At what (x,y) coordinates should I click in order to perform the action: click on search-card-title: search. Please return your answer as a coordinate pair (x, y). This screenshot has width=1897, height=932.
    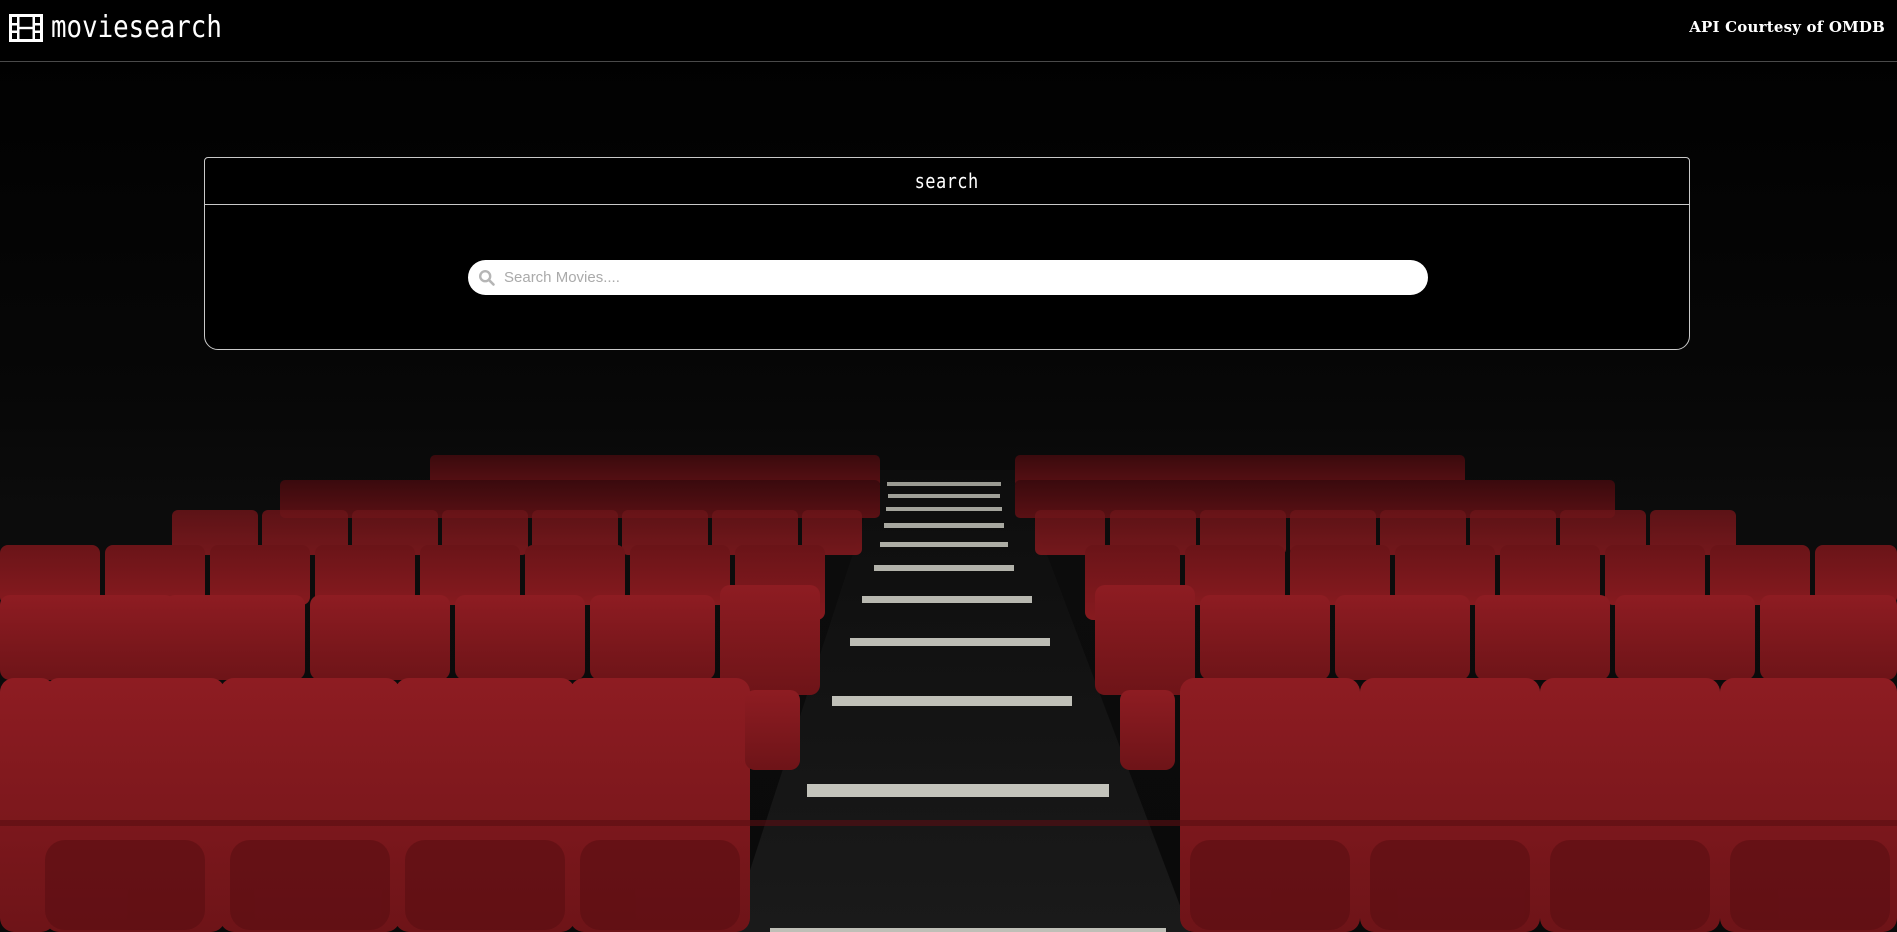
    Looking at the image, I should click on (947, 181).